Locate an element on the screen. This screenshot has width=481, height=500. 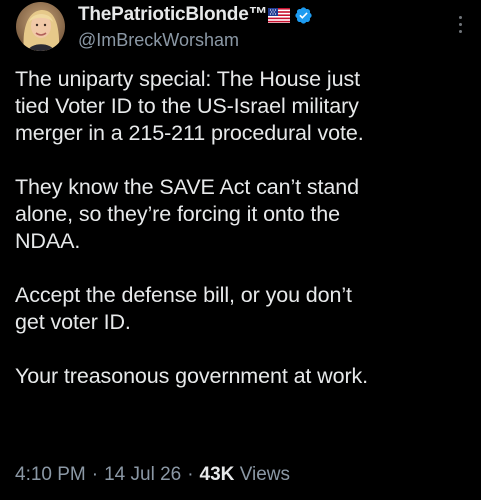
author-handle: @ImBreckWorsham is located at coordinates (264, 40).